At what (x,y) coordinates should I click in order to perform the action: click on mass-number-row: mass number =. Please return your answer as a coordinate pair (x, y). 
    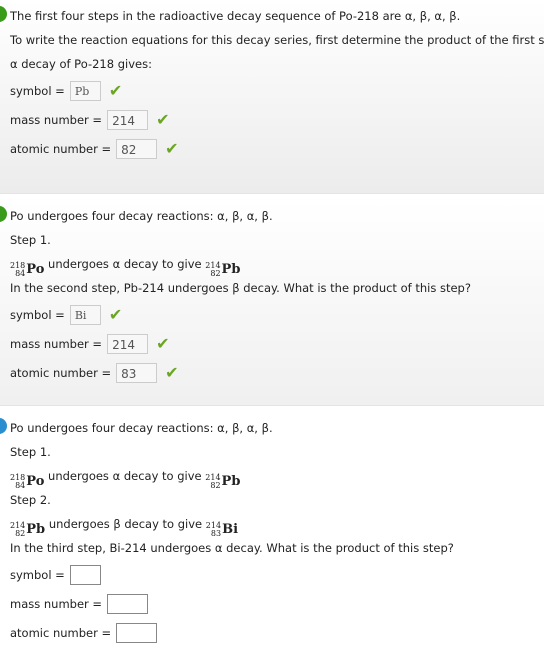
    Looking at the image, I should click on (277, 603).